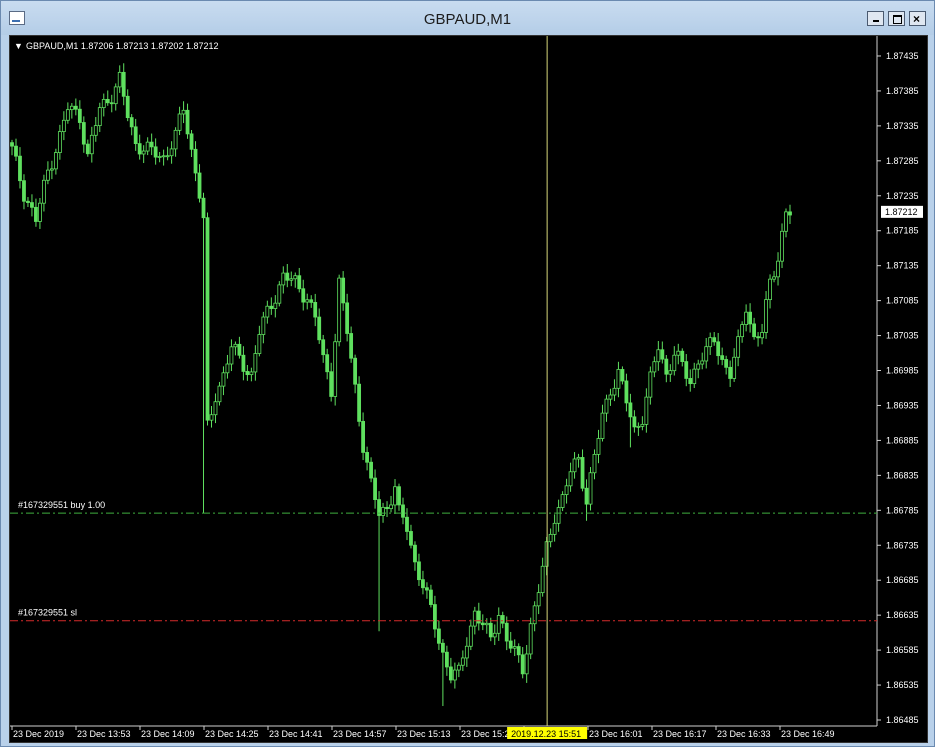 This screenshot has height=747, width=935. I want to click on minimize-icon, so click(876, 21).